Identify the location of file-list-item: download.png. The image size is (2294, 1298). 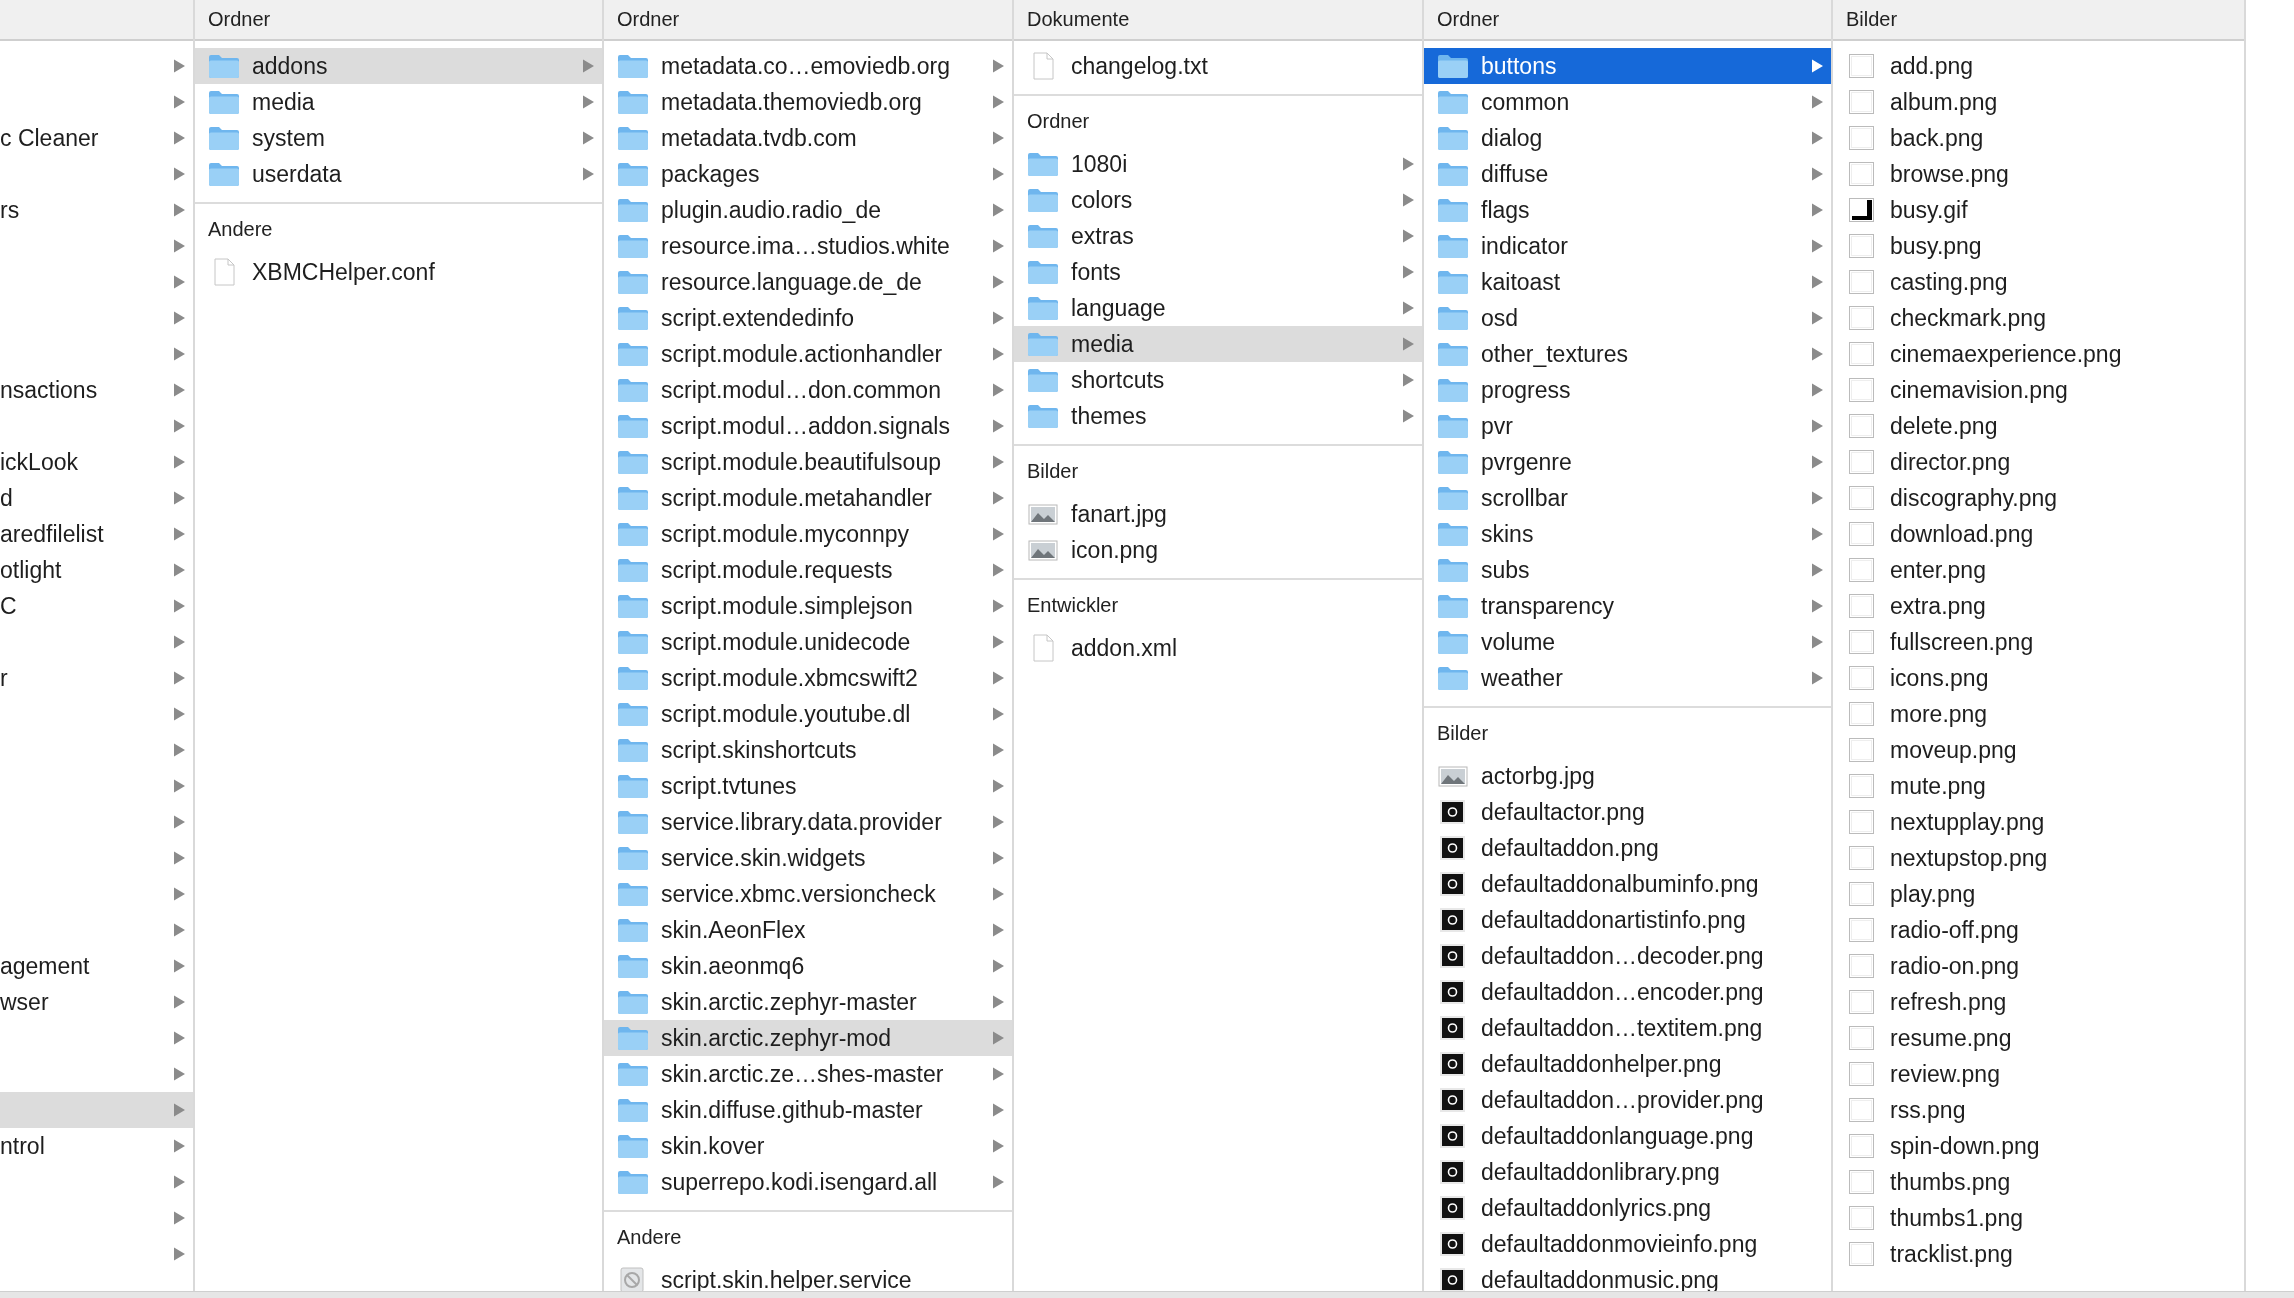
(2038, 534).